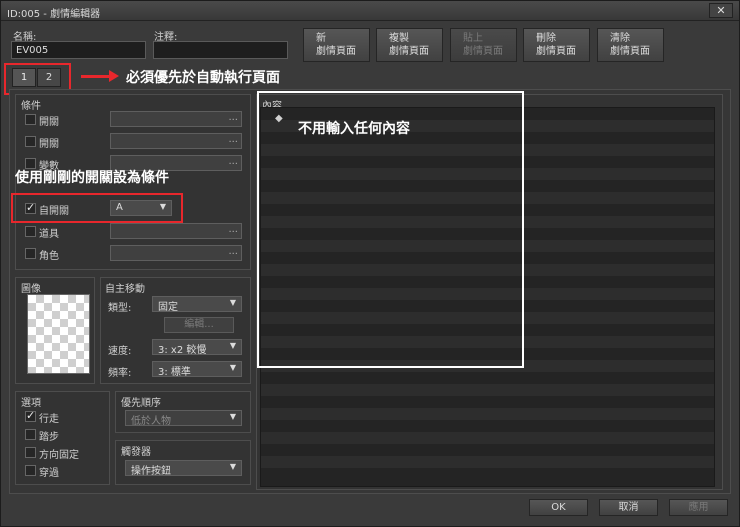 The height and width of the screenshot is (527, 740). Describe the element at coordinates (31, 403) in the screenshot. I see `options-title: 選項` at that location.